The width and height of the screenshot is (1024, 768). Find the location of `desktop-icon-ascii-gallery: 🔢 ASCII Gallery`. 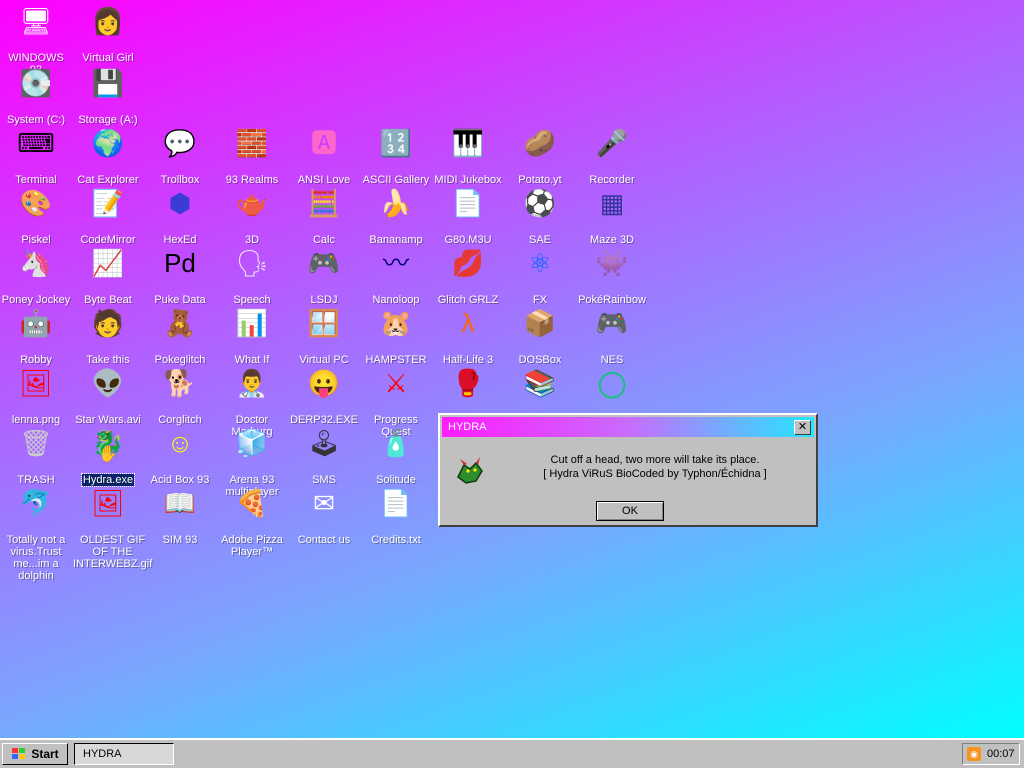

desktop-icon-ascii-gallery: 🔢 ASCII Gallery is located at coordinates (396, 156).